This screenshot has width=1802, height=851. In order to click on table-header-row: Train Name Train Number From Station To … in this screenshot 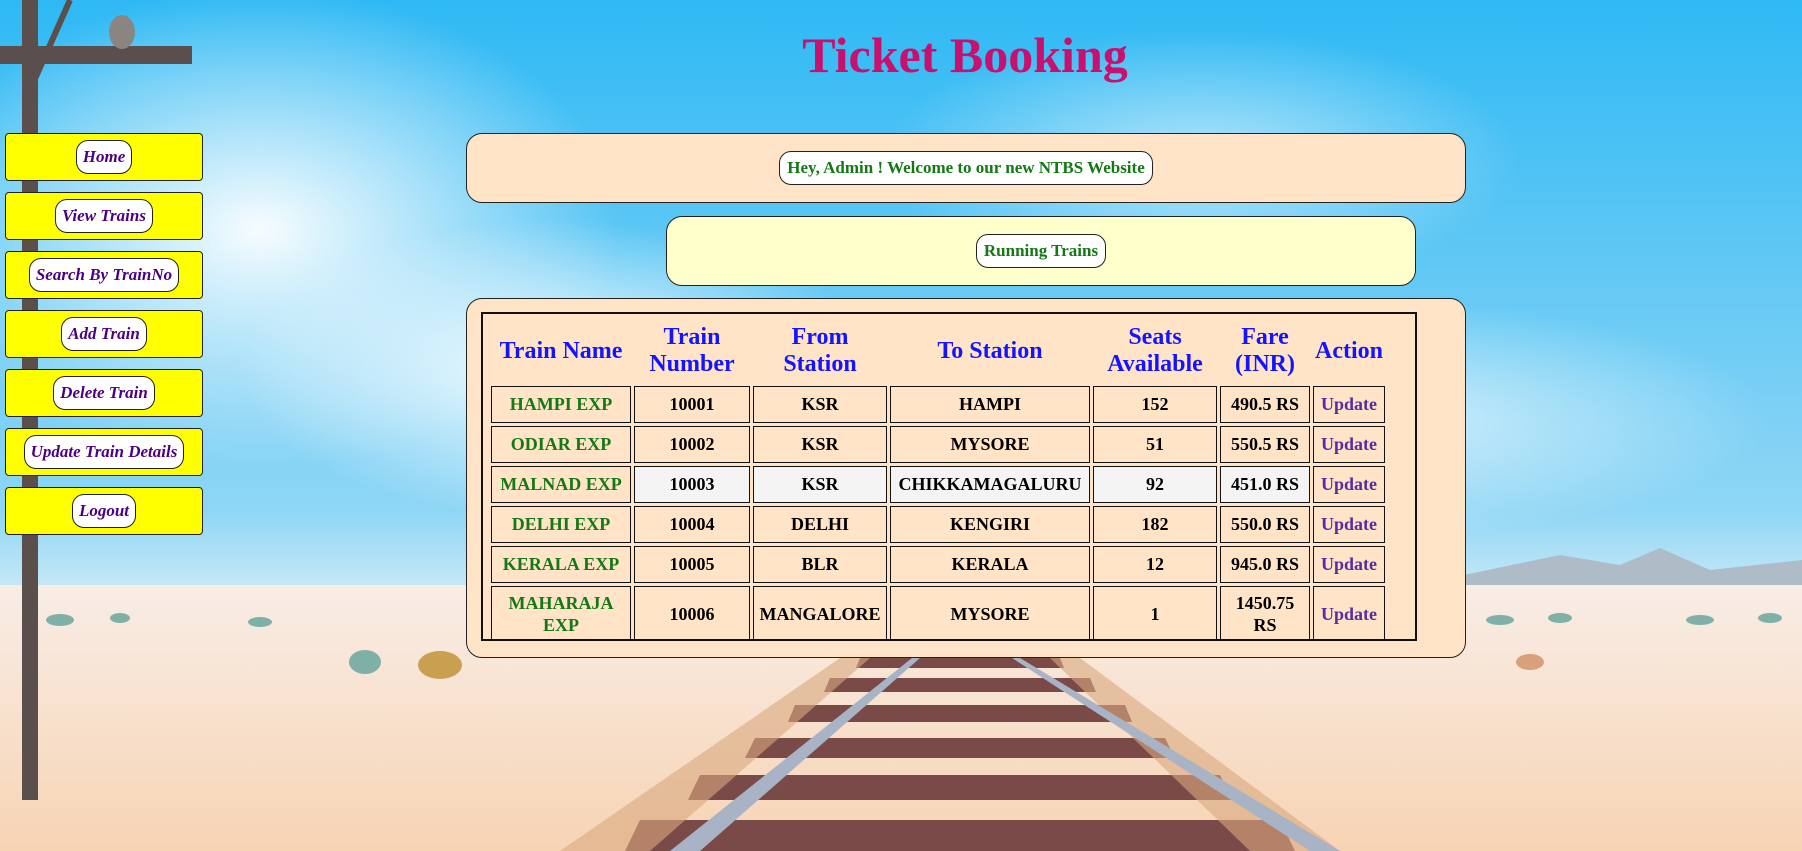, I will do `click(938, 351)`.